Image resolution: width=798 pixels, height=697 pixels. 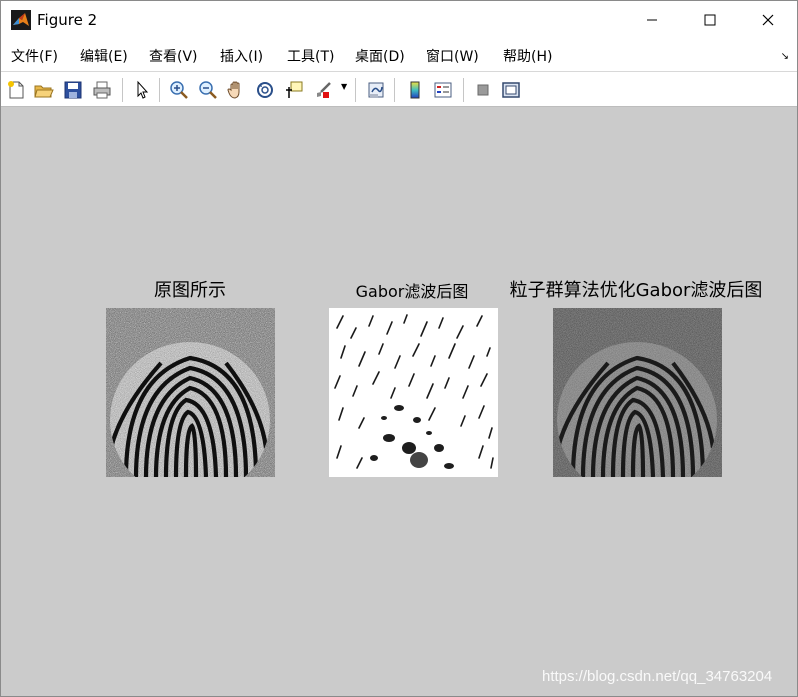 What do you see at coordinates (344, 86) in the screenshot?
I see `brush-dropdown-arrow-icon: ▼` at bounding box center [344, 86].